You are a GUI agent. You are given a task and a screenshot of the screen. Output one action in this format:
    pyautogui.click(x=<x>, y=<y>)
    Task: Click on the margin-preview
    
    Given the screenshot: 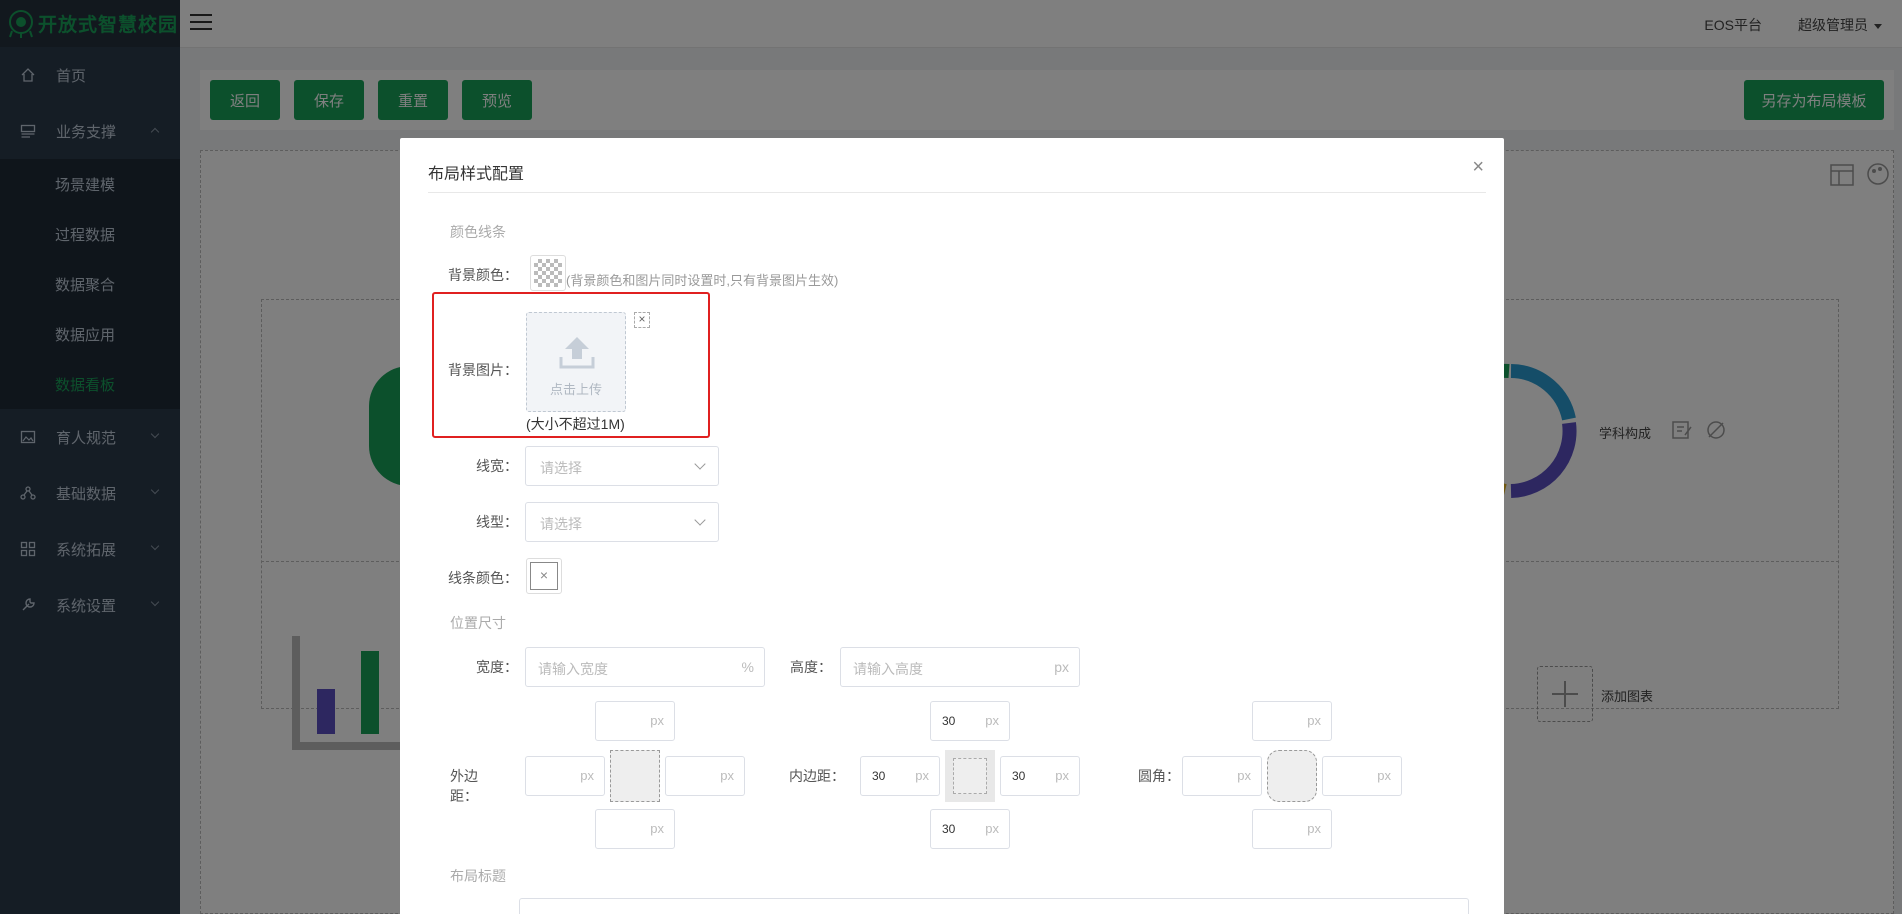 What is the action you would take?
    pyautogui.click(x=635, y=776)
    